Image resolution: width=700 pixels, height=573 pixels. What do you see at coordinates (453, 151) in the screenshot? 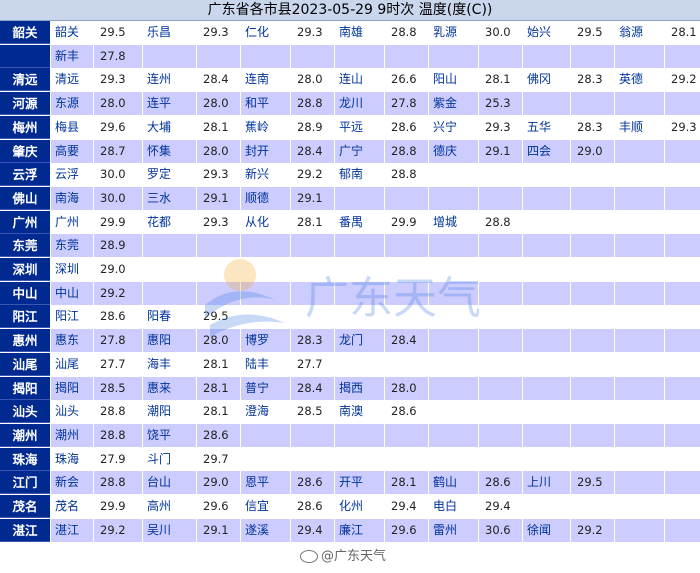
I see `station-name: 德庆` at bounding box center [453, 151].